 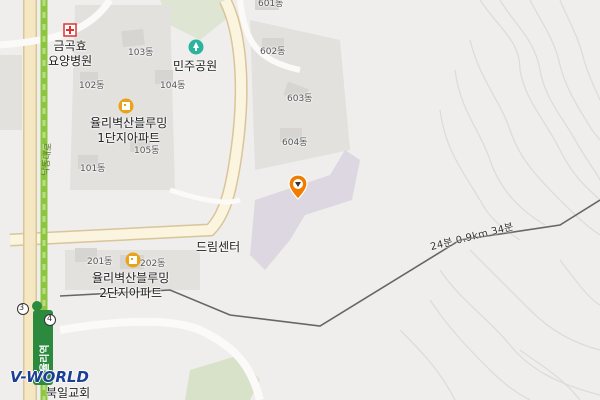 I want to click on building-label-604: 604동, so click(x=295, y=143).